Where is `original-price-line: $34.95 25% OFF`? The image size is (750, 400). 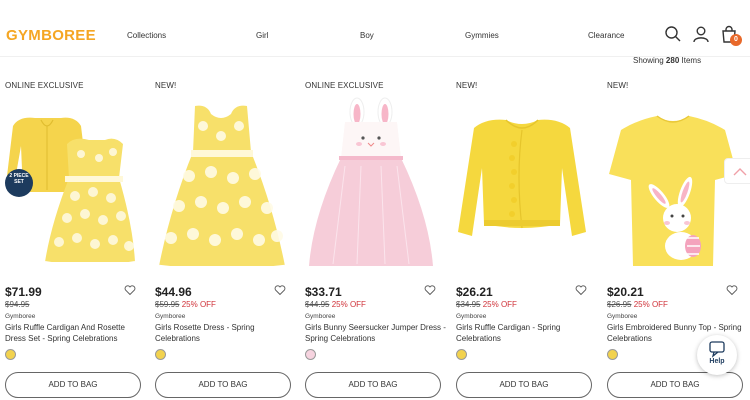
original-price-line: $34.95 25% OFF is located at coordinates (486, 304).